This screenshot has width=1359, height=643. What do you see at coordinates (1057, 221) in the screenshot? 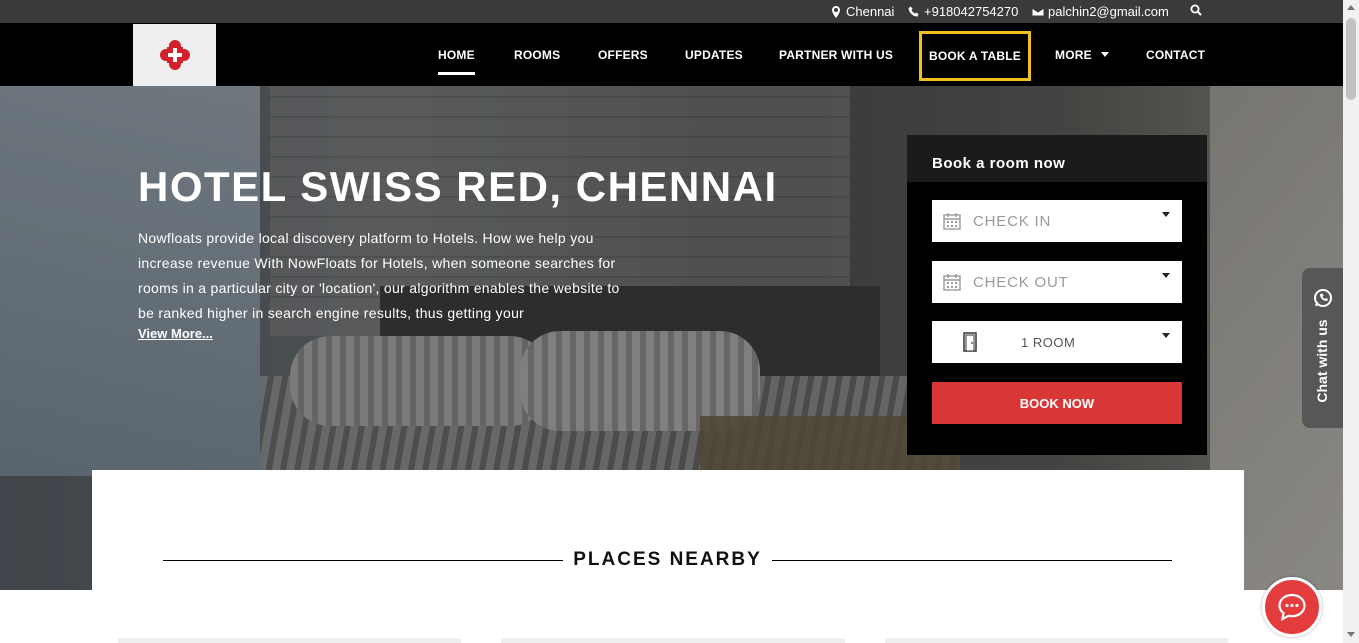
I see `check-in-field: CHECK IN` at bounding box center [1057, 221].